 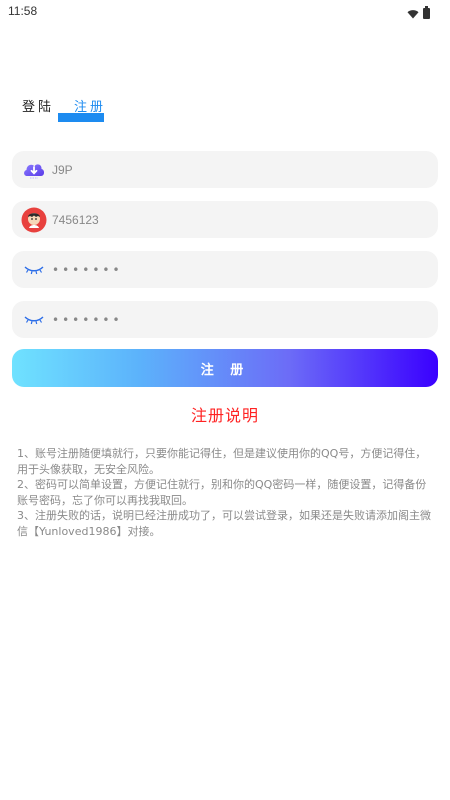 What do you see at coordinates (225, 319) in the screenshot?
I see `confirm-password-field: •••••••` at bounding box center [225, 319].